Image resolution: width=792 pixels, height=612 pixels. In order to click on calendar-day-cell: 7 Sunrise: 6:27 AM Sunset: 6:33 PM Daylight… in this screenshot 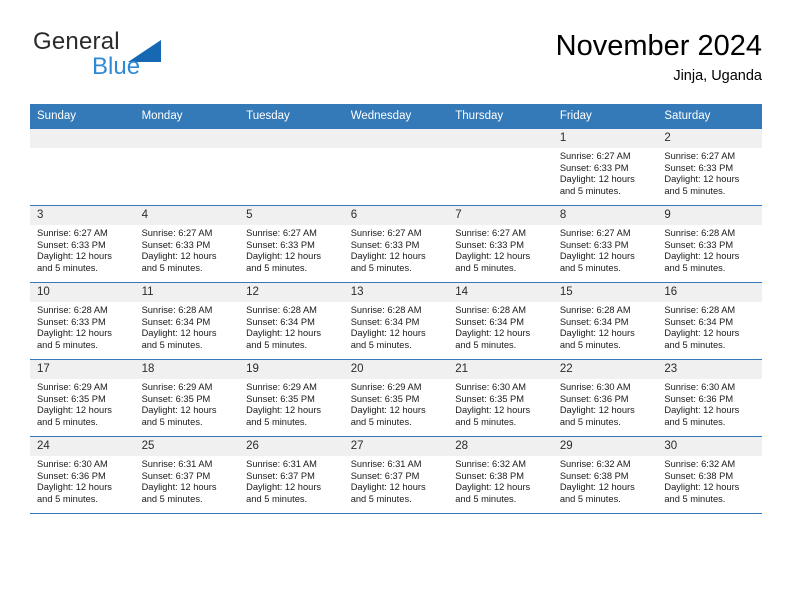, I will do `click(500, 244)`.